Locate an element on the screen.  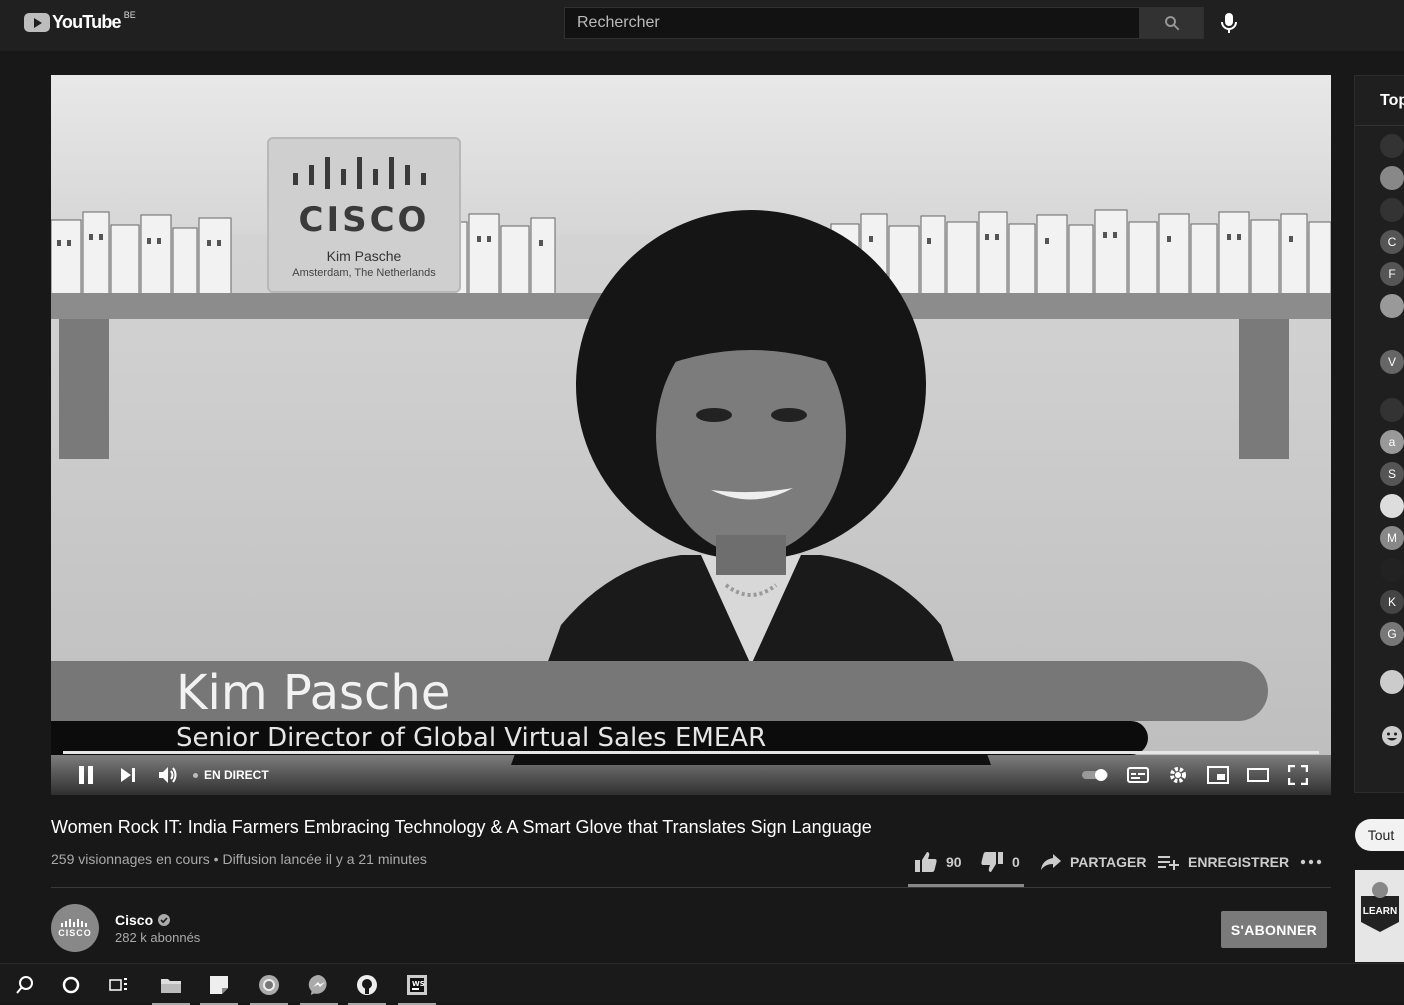
youtube-logo: YouTube BE is located at coordinates (80, 21).